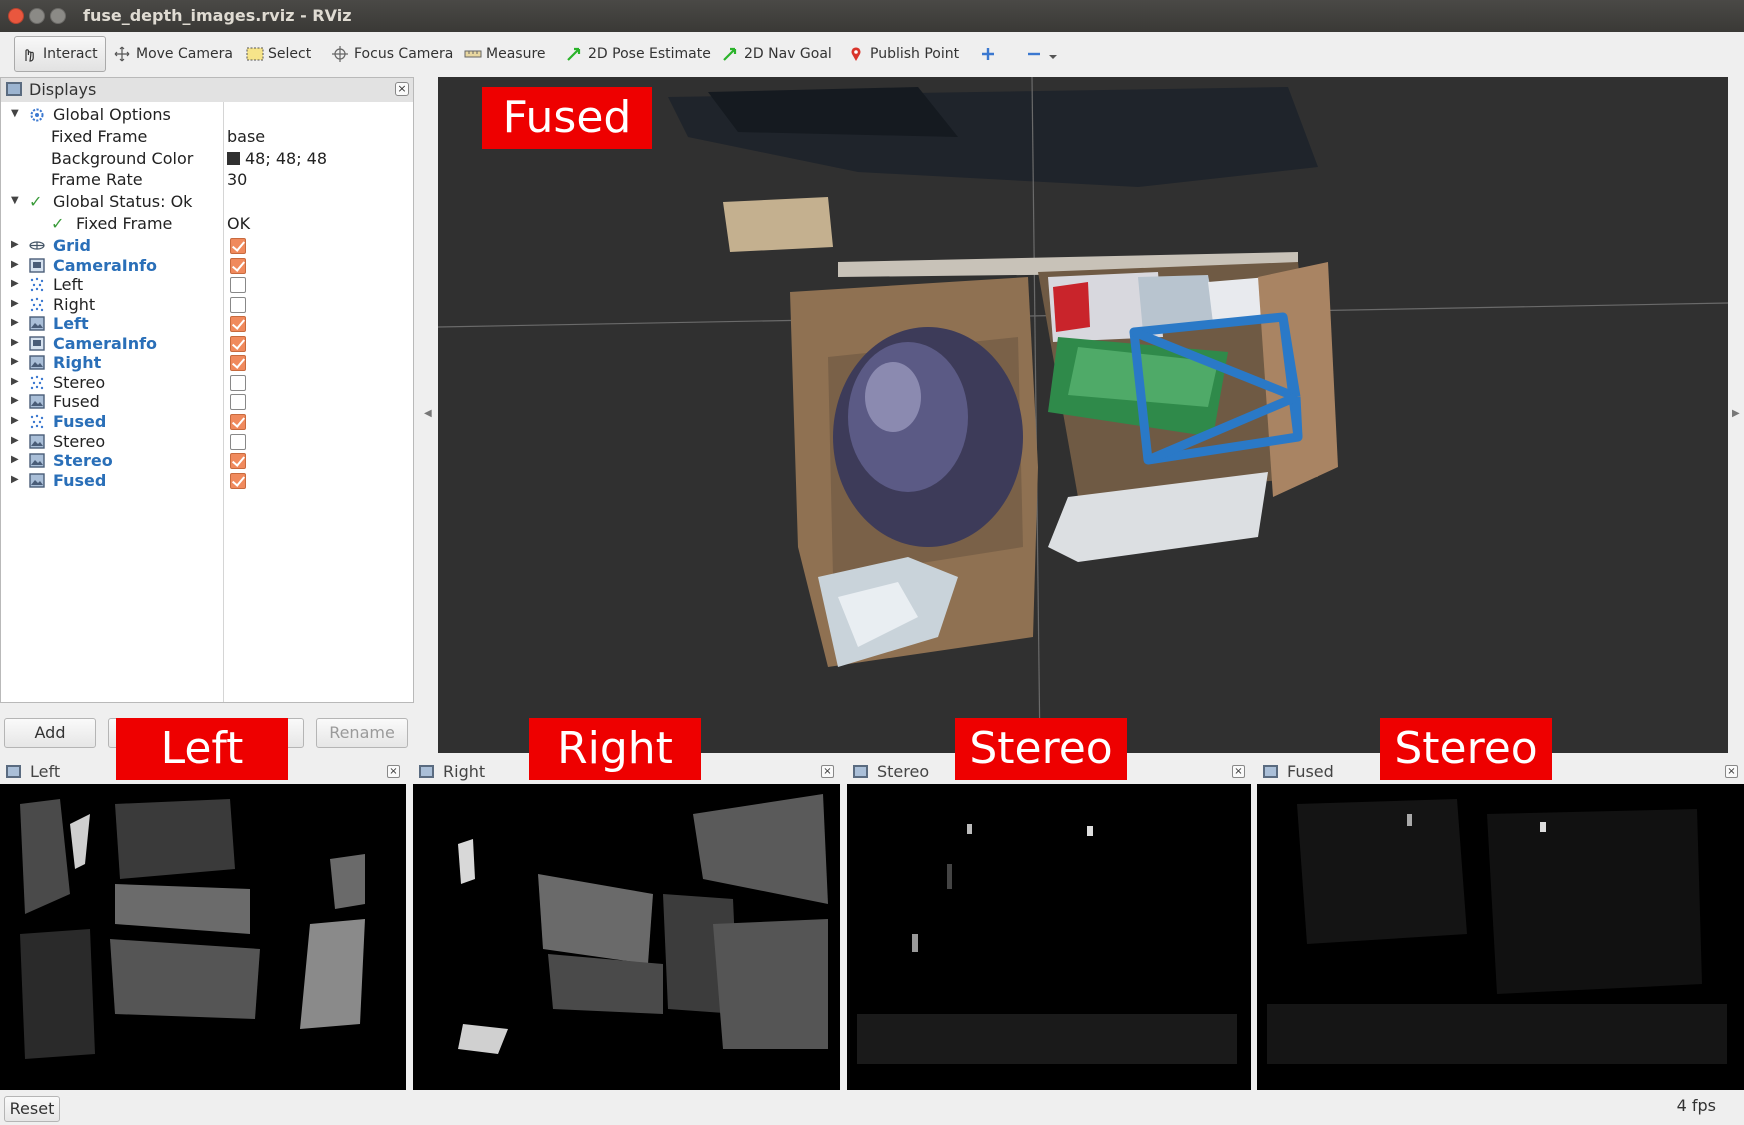  I want to click on 2d-nav-goal-tool-button: 2D Nav Goal, so click(777, 54).